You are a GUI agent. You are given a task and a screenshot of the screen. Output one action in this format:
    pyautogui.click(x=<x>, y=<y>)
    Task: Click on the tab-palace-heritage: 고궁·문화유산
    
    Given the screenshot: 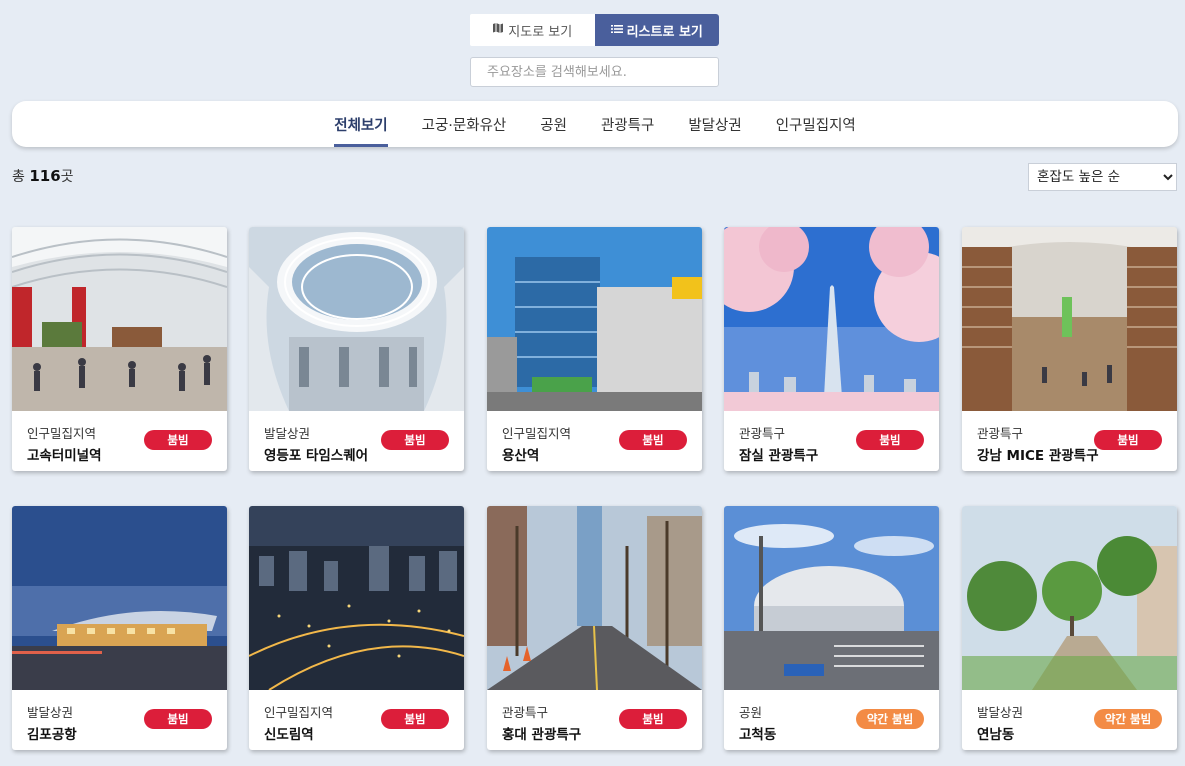 What is the action you would take?
    pyautogui.click(x=464, y=124)
    